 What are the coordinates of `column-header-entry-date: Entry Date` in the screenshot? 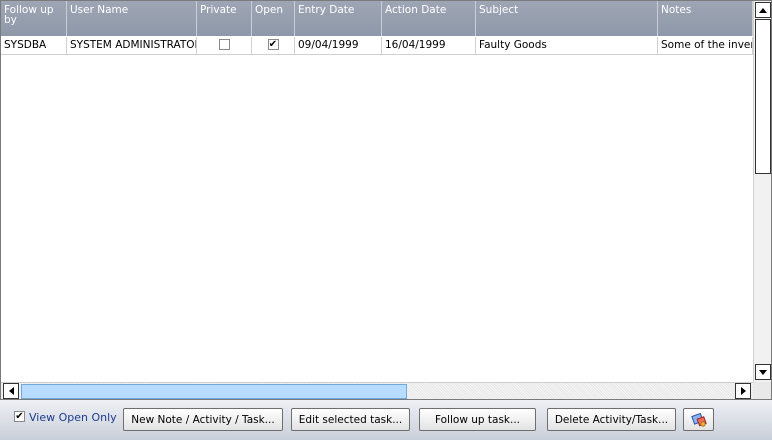 It's located at (338, 18).